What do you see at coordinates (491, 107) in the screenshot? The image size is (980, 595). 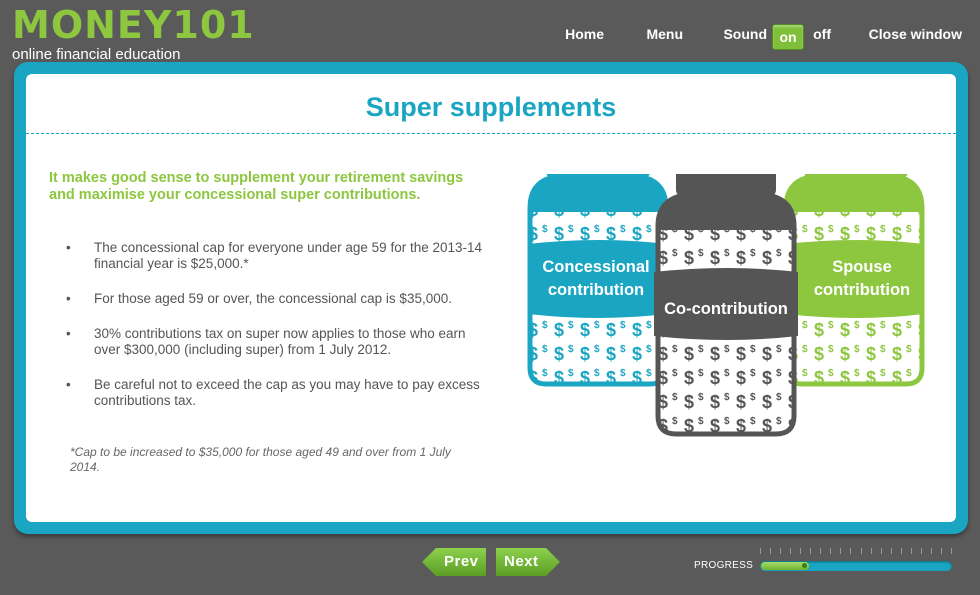 I see `page-title: Super supplements` at bounding box center [491, 107].